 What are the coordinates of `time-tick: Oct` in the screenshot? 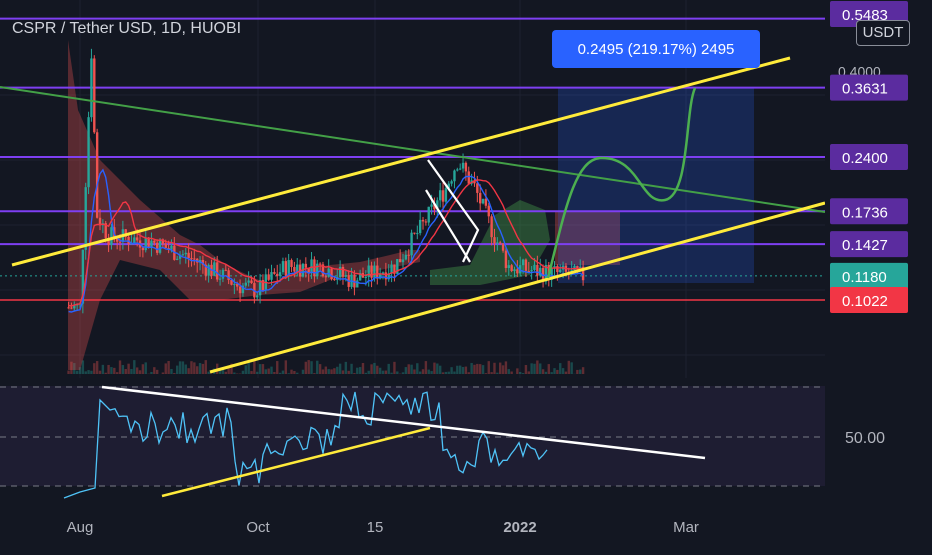 It's located at (258, 527).